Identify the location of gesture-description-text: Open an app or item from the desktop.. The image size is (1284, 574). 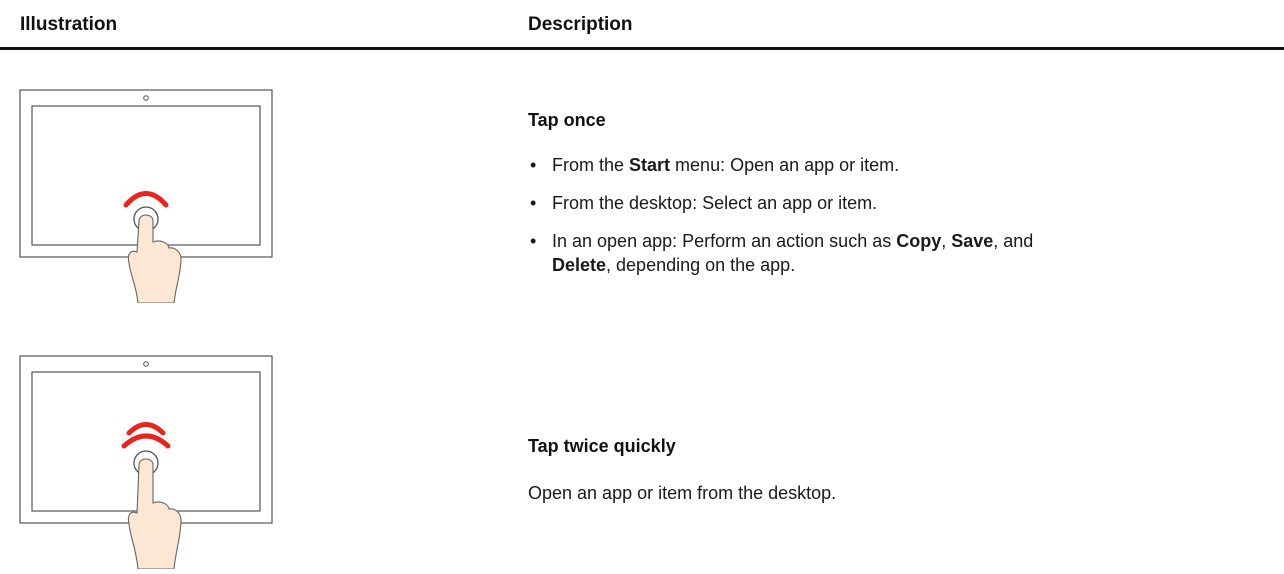
(682, 493).